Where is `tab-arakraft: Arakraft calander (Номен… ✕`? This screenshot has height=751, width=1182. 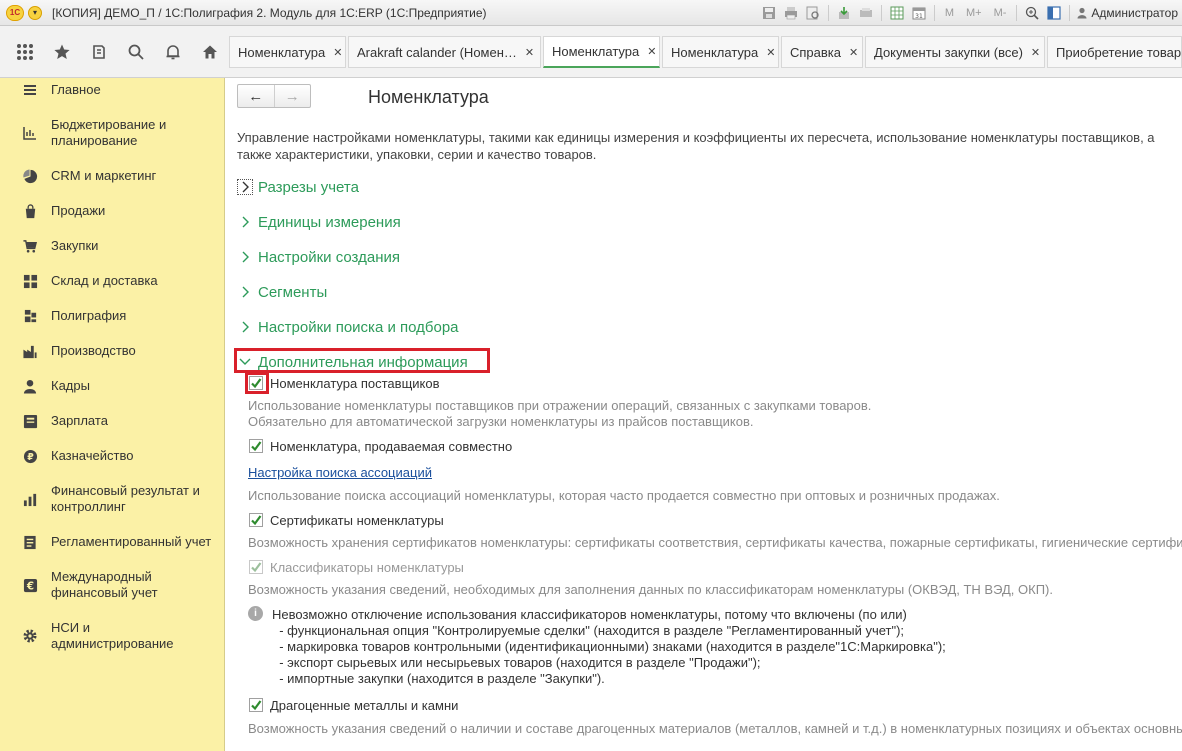
tab-arakraft: Arakraft calander (Номен… ✕ is located at coordinates (444, 52).